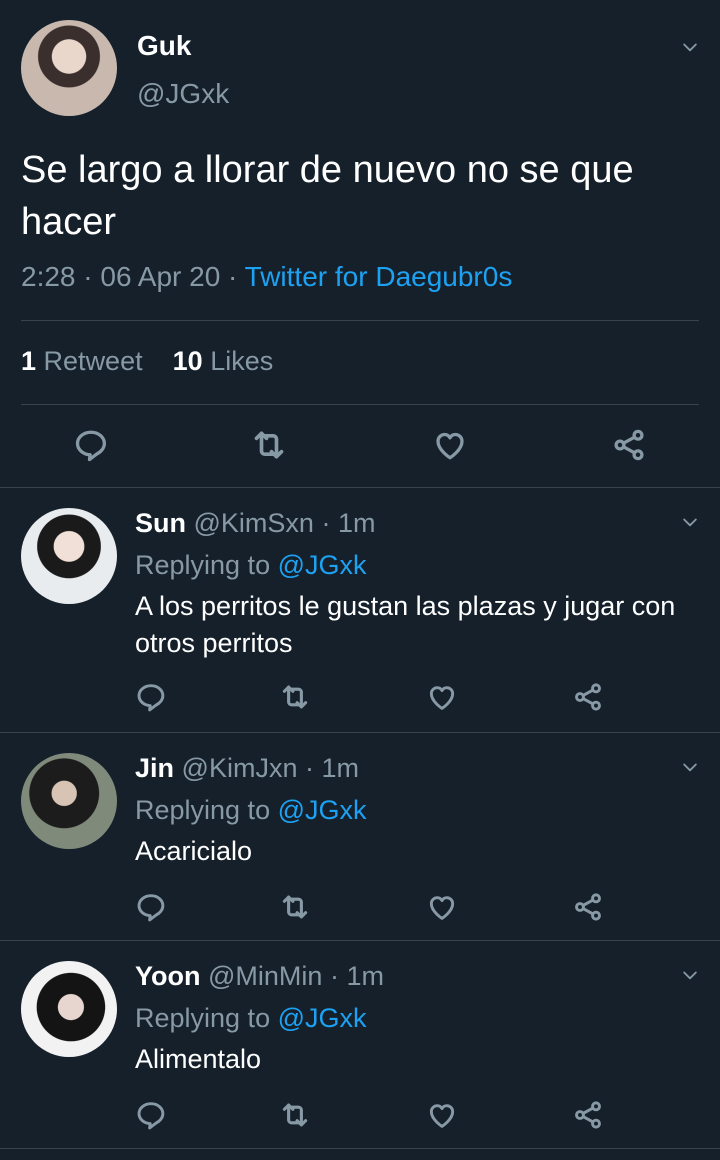  Describe the element at coordinates (160, 523) in the screenshot. I see `author-name: Sun` at that location.